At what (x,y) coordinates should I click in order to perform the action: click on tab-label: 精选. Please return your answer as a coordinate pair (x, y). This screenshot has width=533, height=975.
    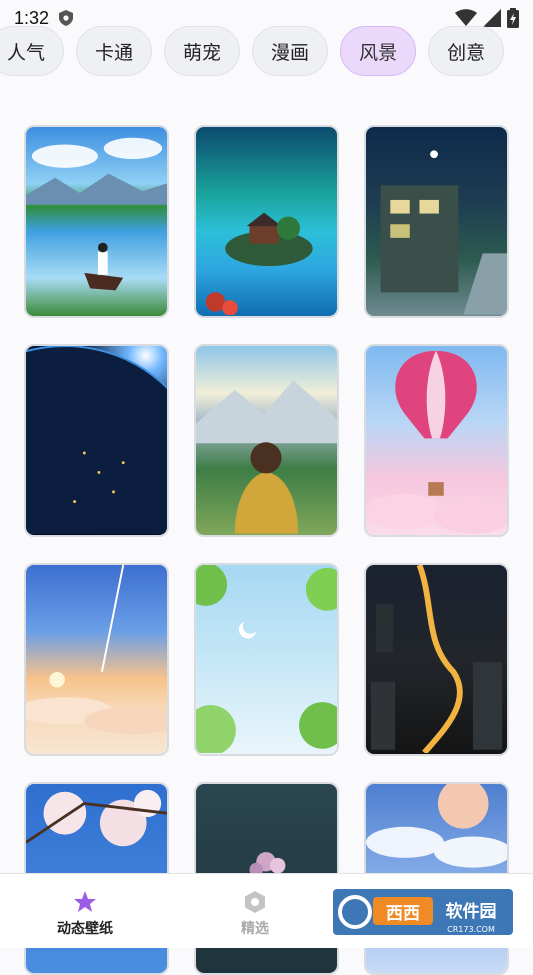
    Looking at the image, I should click on (255, 928).